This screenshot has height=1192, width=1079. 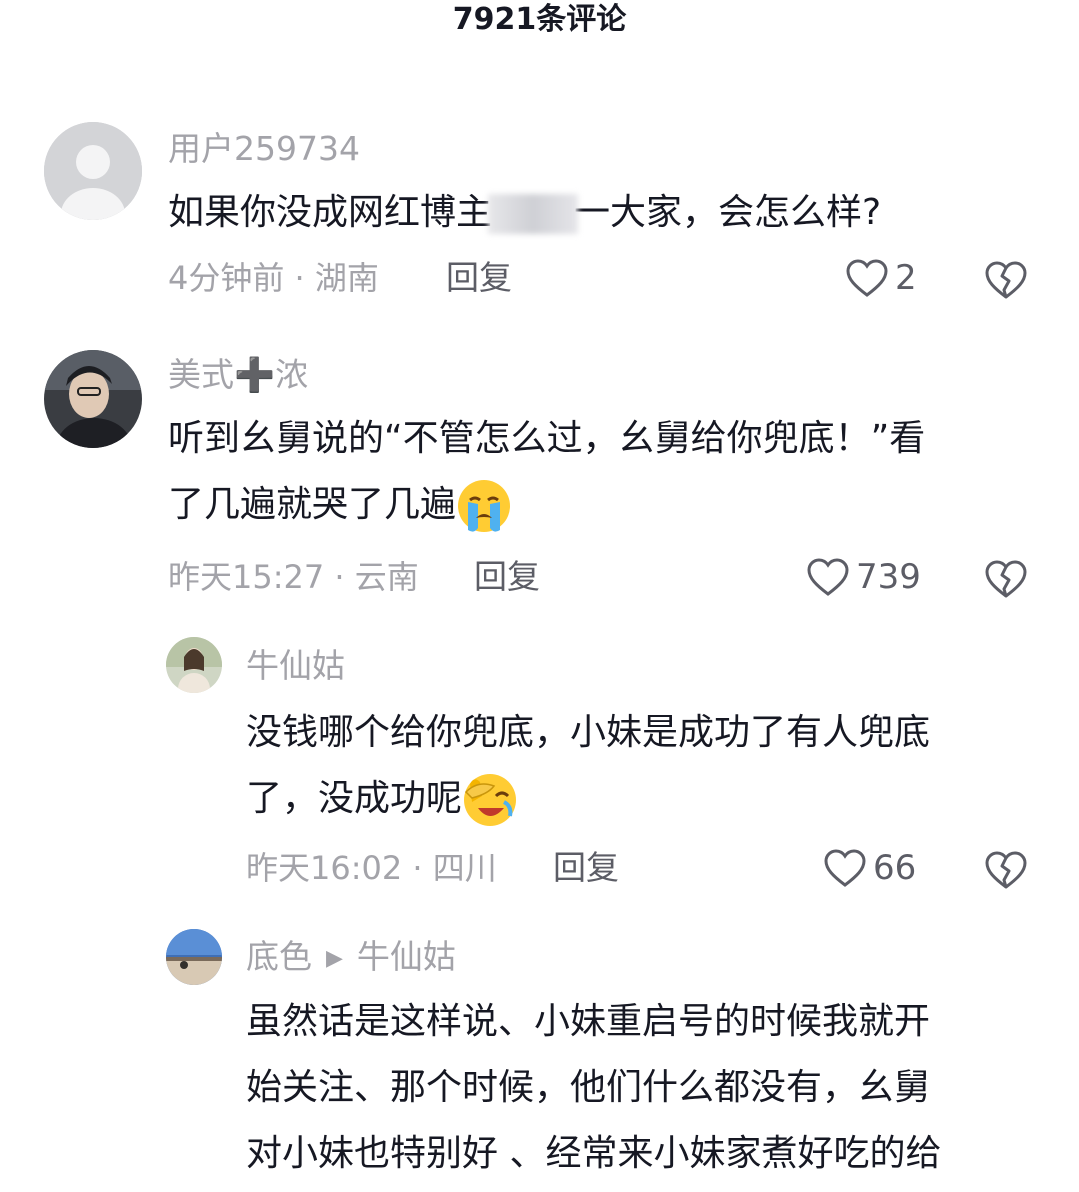 What do you see at coordinates (484, 506) in the screenshot?
I see `crying-emoji` at bounding box center [484, 506].